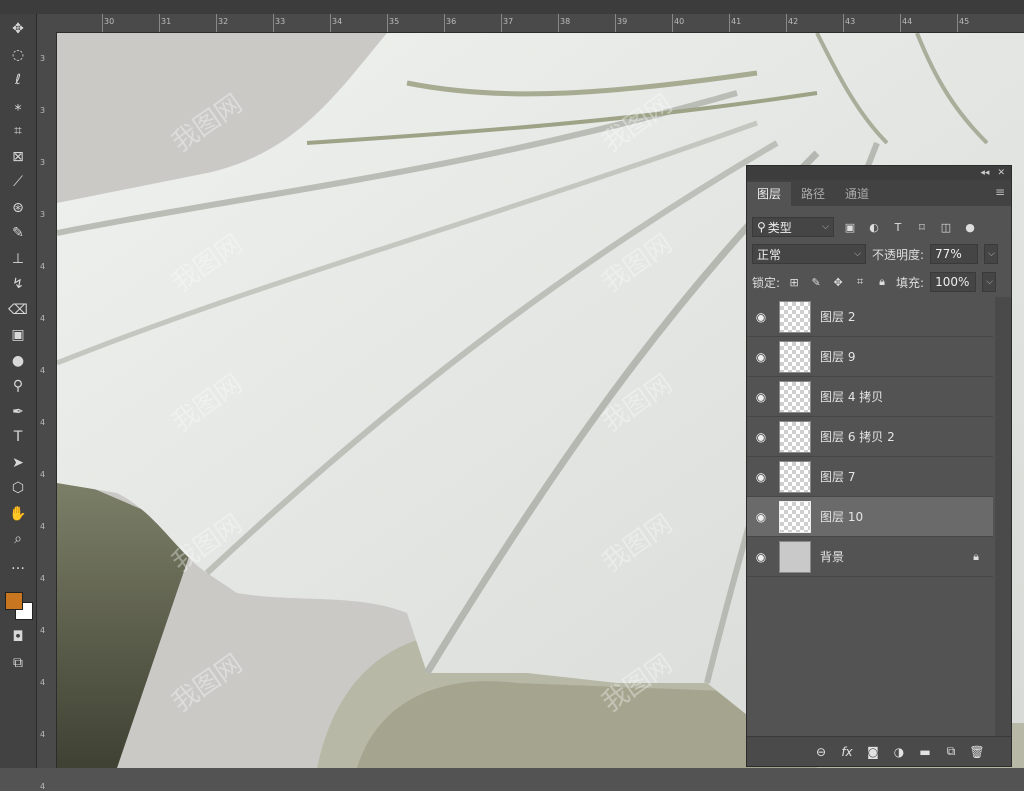 The image size is (1024, 791). What do you see at coordinates (925, 752) in the screenshot?
I see `new-group-folder-icon: ▬` at bounding box center [925, 752].